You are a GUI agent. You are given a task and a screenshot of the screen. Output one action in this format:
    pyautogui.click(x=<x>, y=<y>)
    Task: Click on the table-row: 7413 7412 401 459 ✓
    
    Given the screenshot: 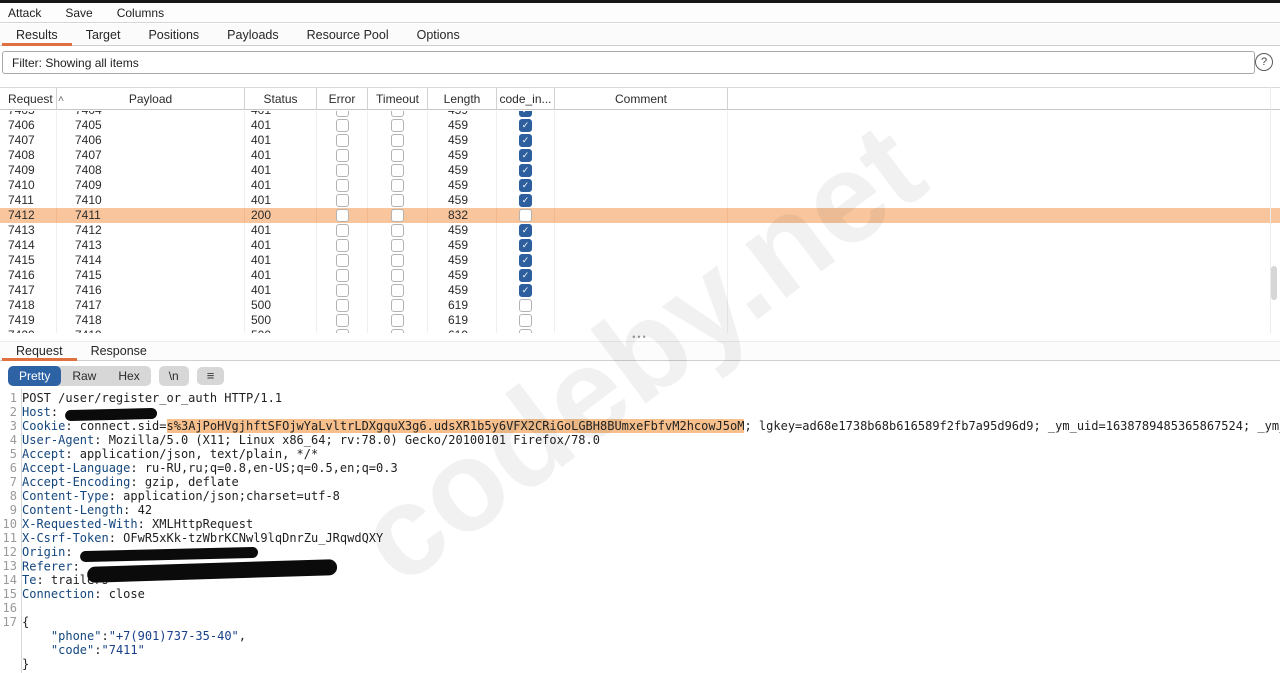 What is the action you would take?
    pyautogui.click(x=640, y=230)
    